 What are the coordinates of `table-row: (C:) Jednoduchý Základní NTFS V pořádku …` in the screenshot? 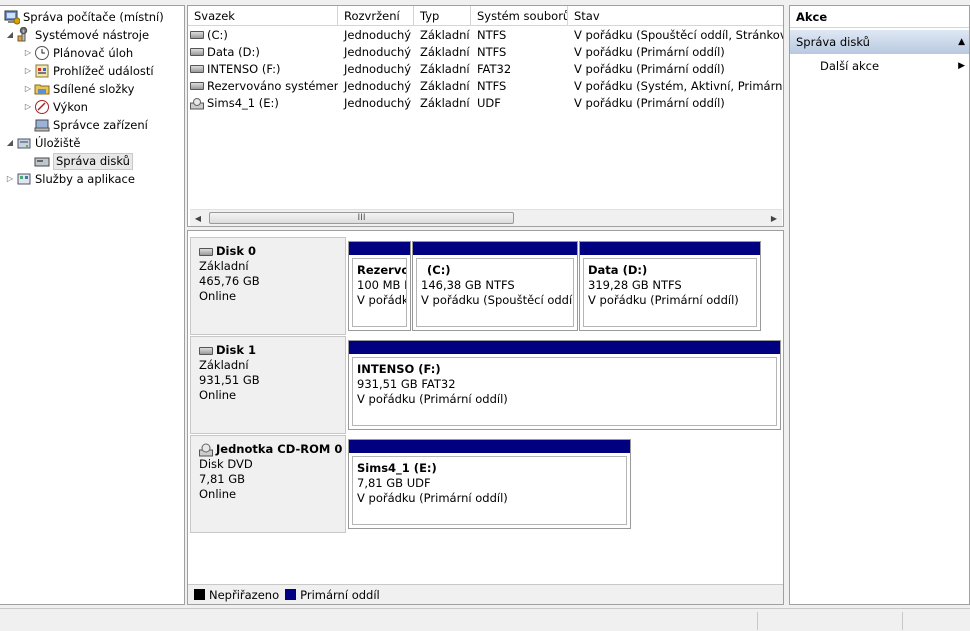 It's located at (485, 35).